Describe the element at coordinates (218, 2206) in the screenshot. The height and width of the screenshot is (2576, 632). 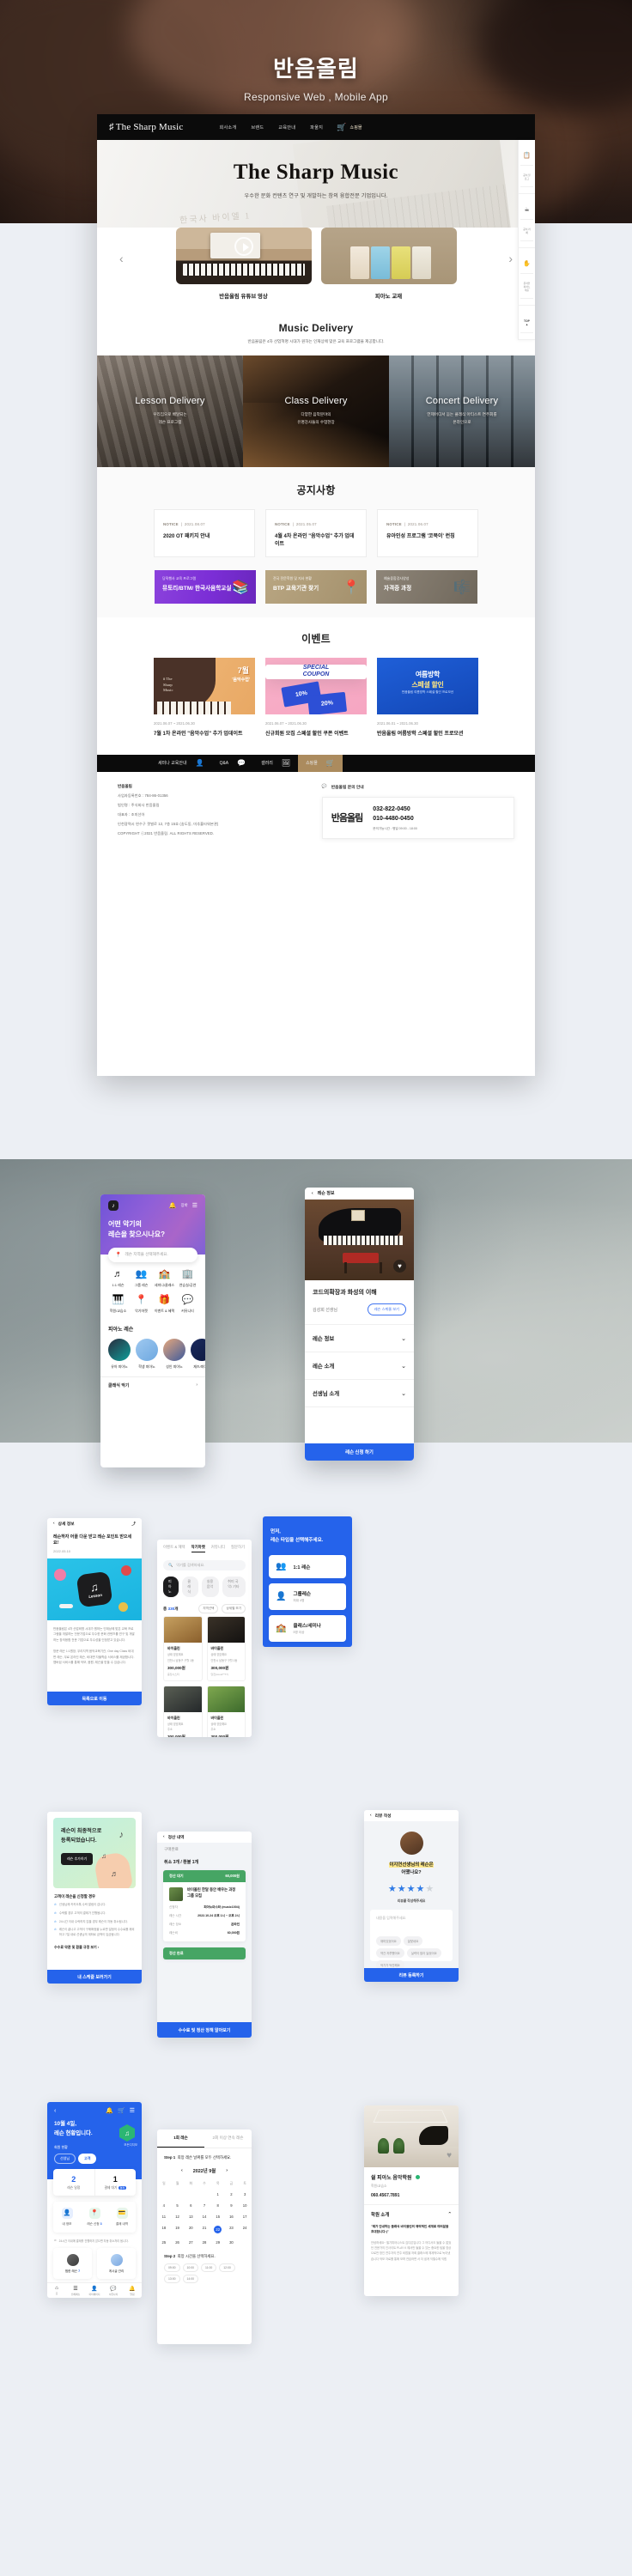
I see `calendar-day: 8` at that location.